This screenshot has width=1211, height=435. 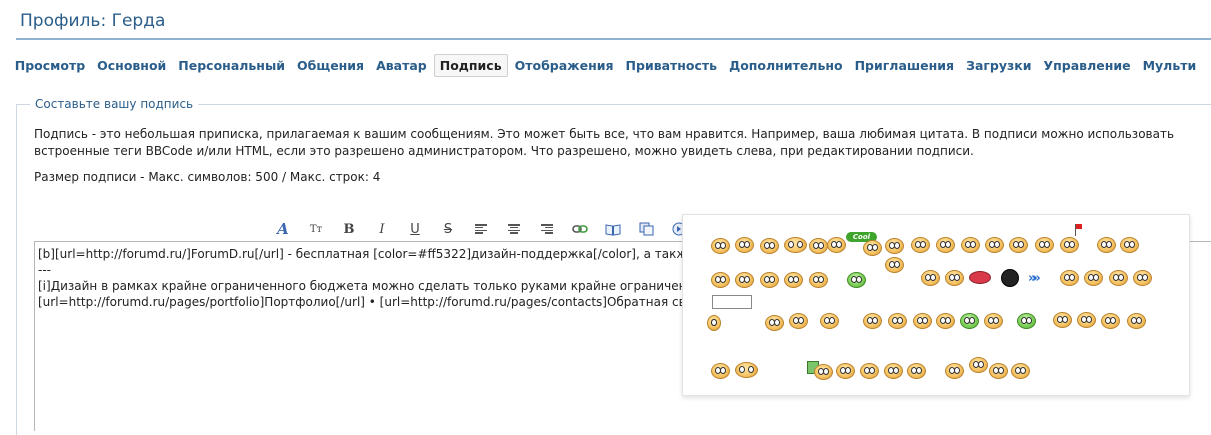 I want to click on align-right-icon, so click(x=547, y=229).